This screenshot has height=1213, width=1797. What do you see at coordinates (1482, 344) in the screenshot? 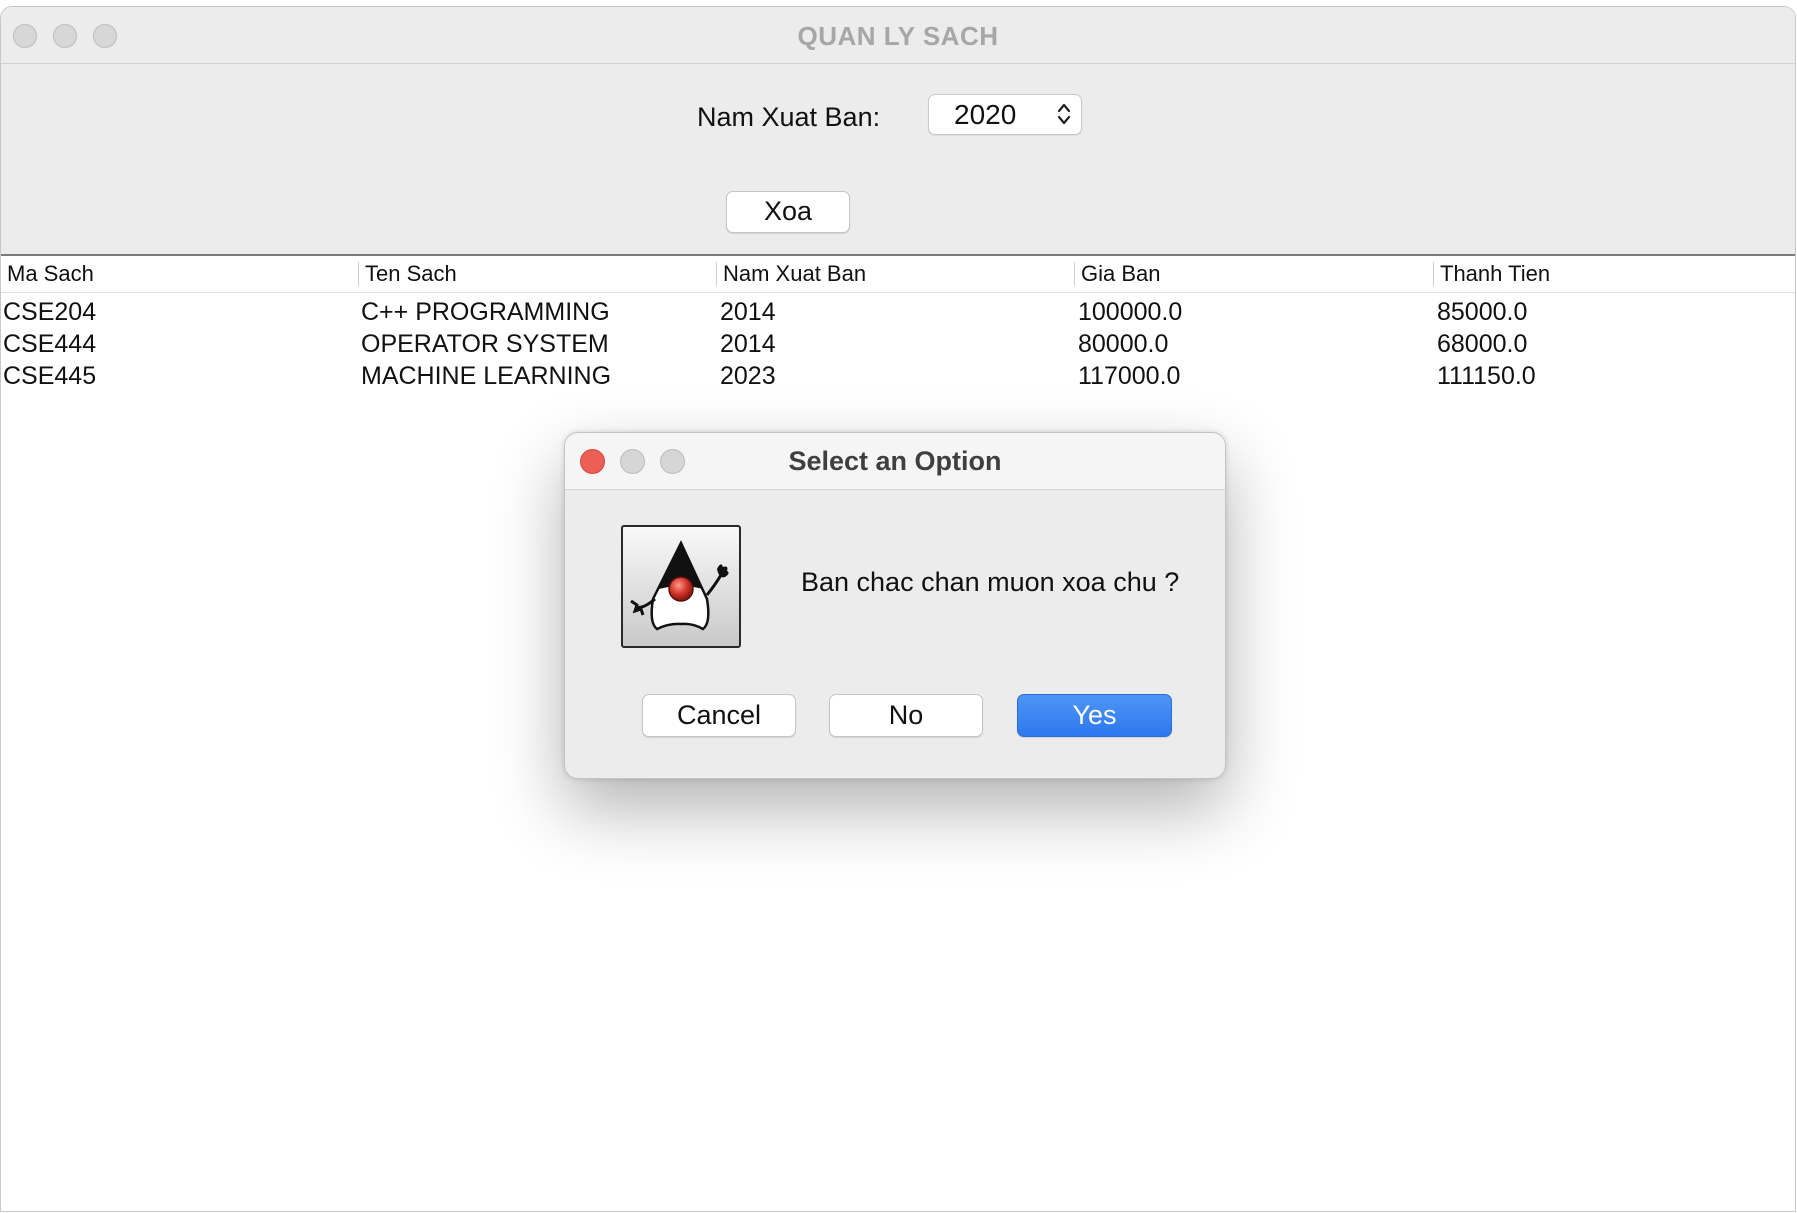
I see `table-cell: 68000.0` at bounding box center [1482, 344].